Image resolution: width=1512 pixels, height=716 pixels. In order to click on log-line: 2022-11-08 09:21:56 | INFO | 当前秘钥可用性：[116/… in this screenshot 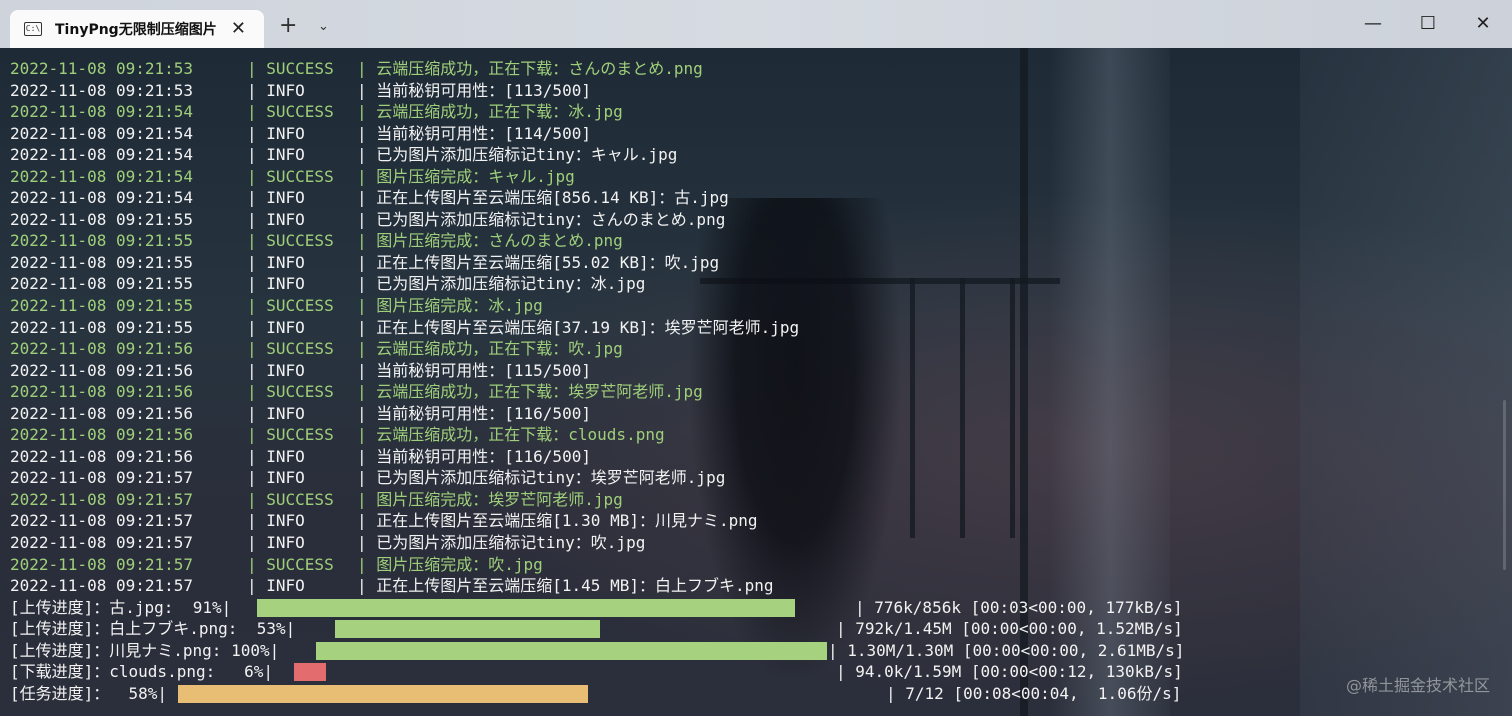, I will do `click(750, 457)`.